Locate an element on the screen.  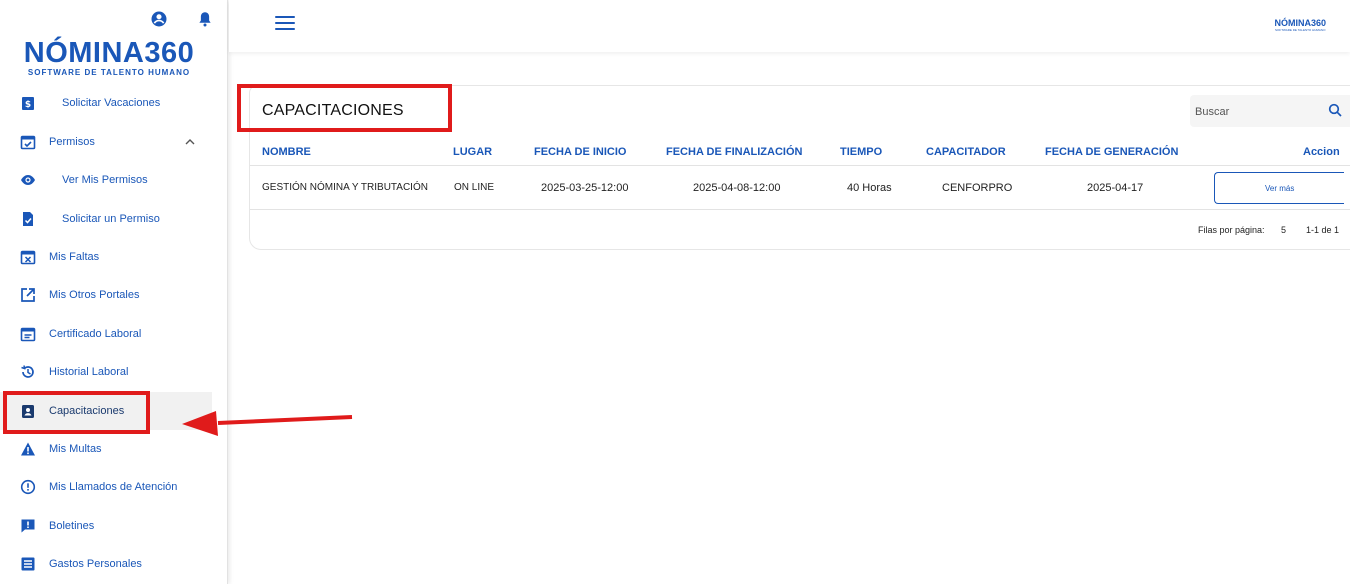
sidebar-item-label: Solicitar Vacaciones is located at coordinates (111, 103).